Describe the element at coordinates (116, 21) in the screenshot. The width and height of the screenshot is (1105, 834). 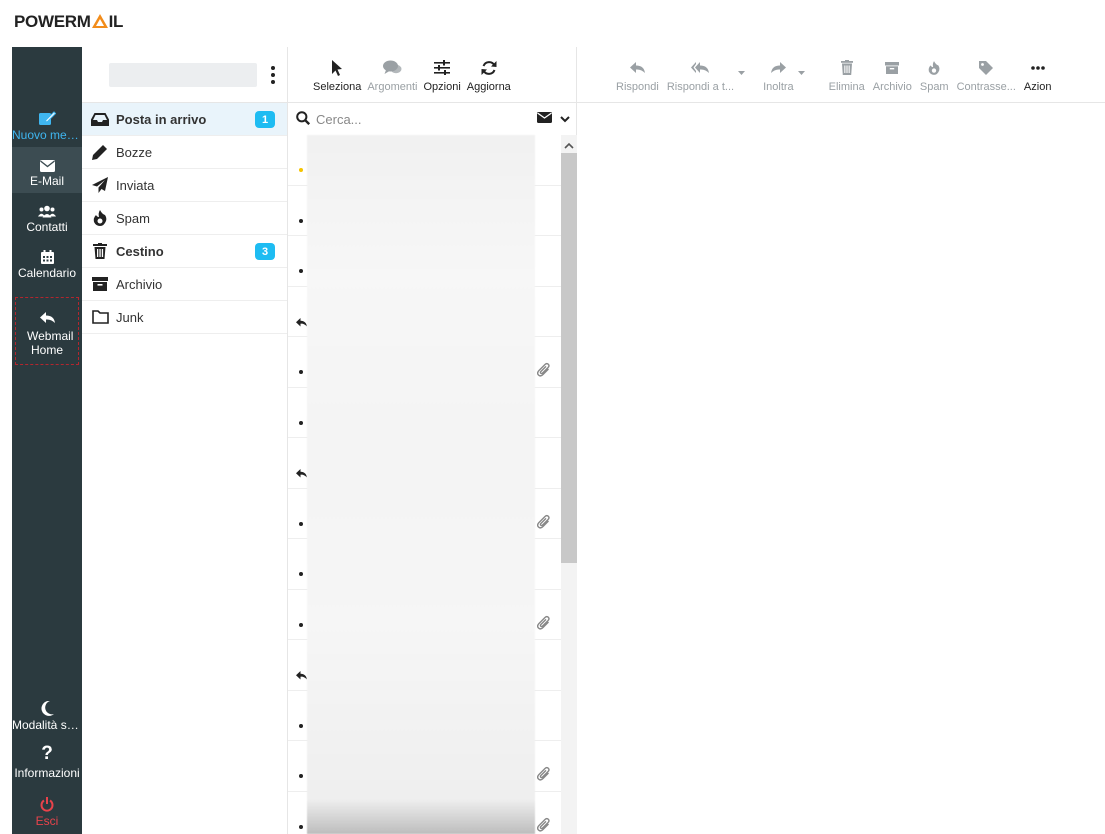
I see `logo-text-suffix: IL` at that location.